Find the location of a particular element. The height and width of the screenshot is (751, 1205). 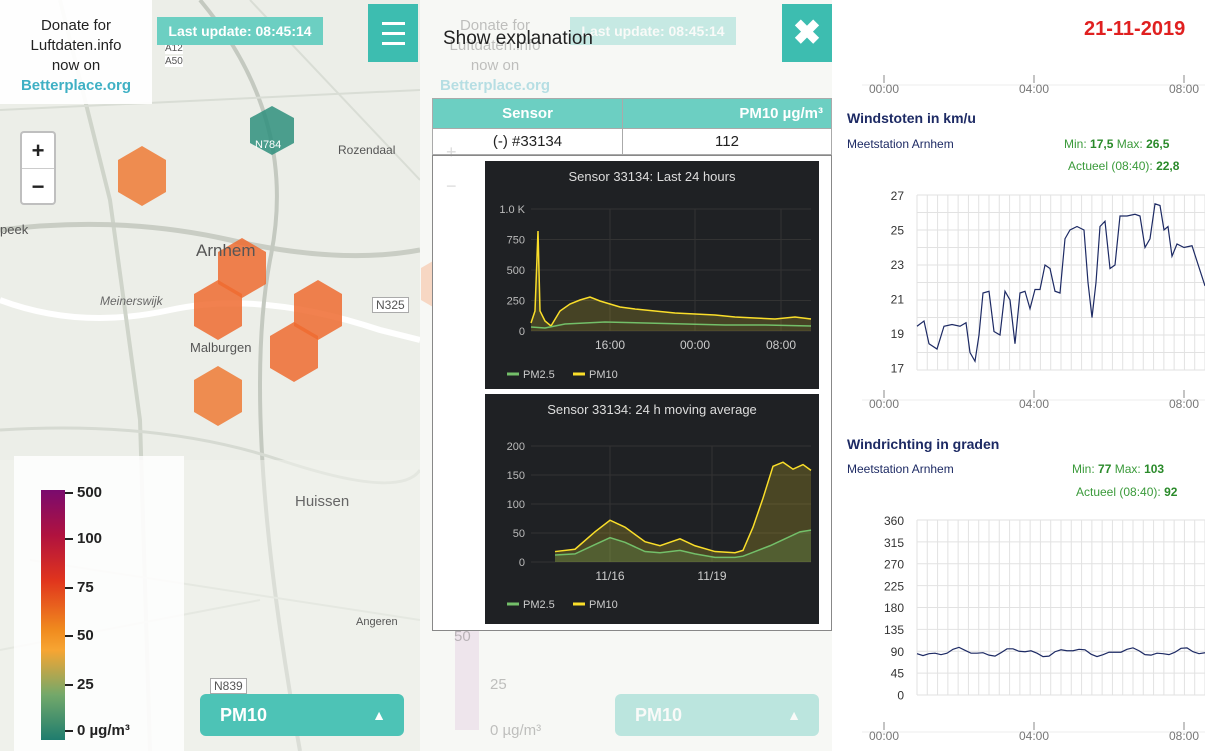

map-label-malburgen: Malburgen is located at coordinates (221, 347).